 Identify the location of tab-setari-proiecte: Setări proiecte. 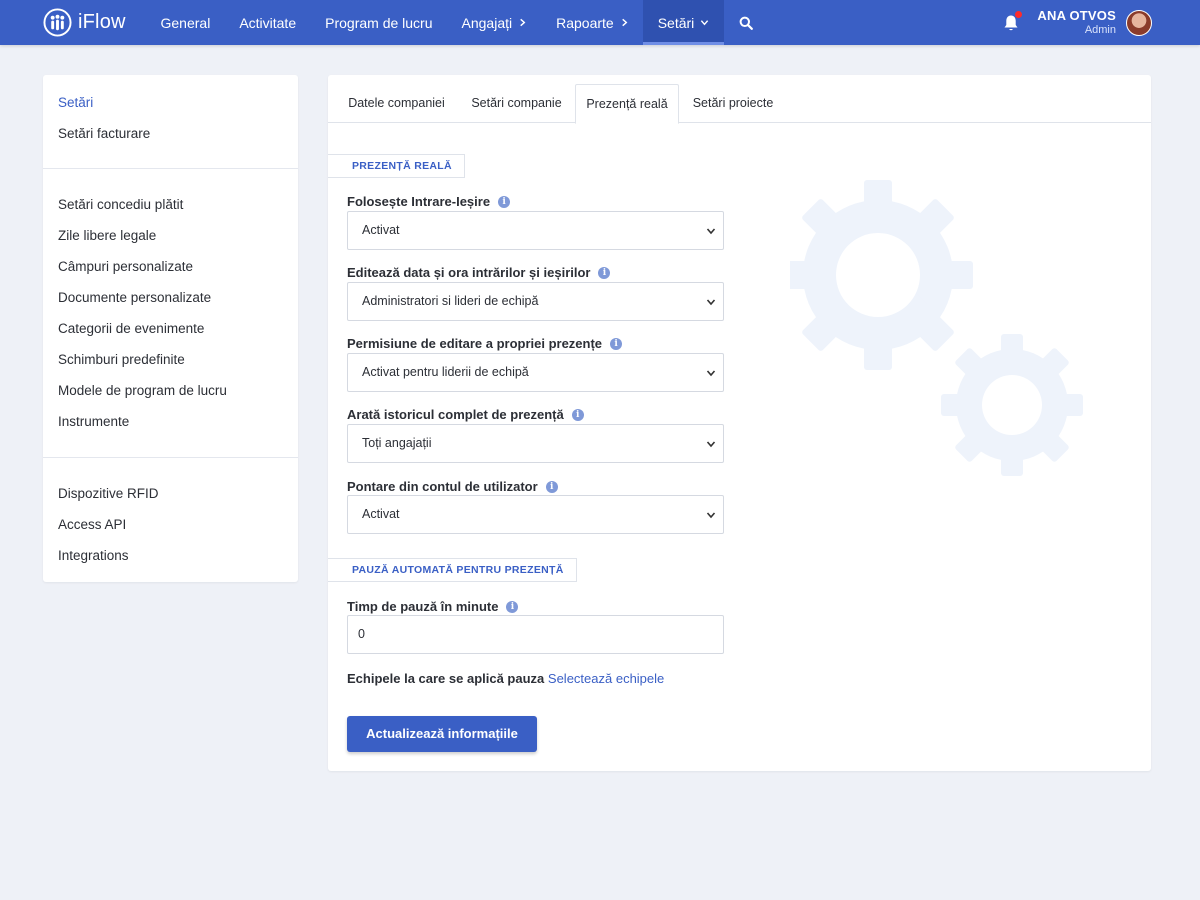
(733, 103).